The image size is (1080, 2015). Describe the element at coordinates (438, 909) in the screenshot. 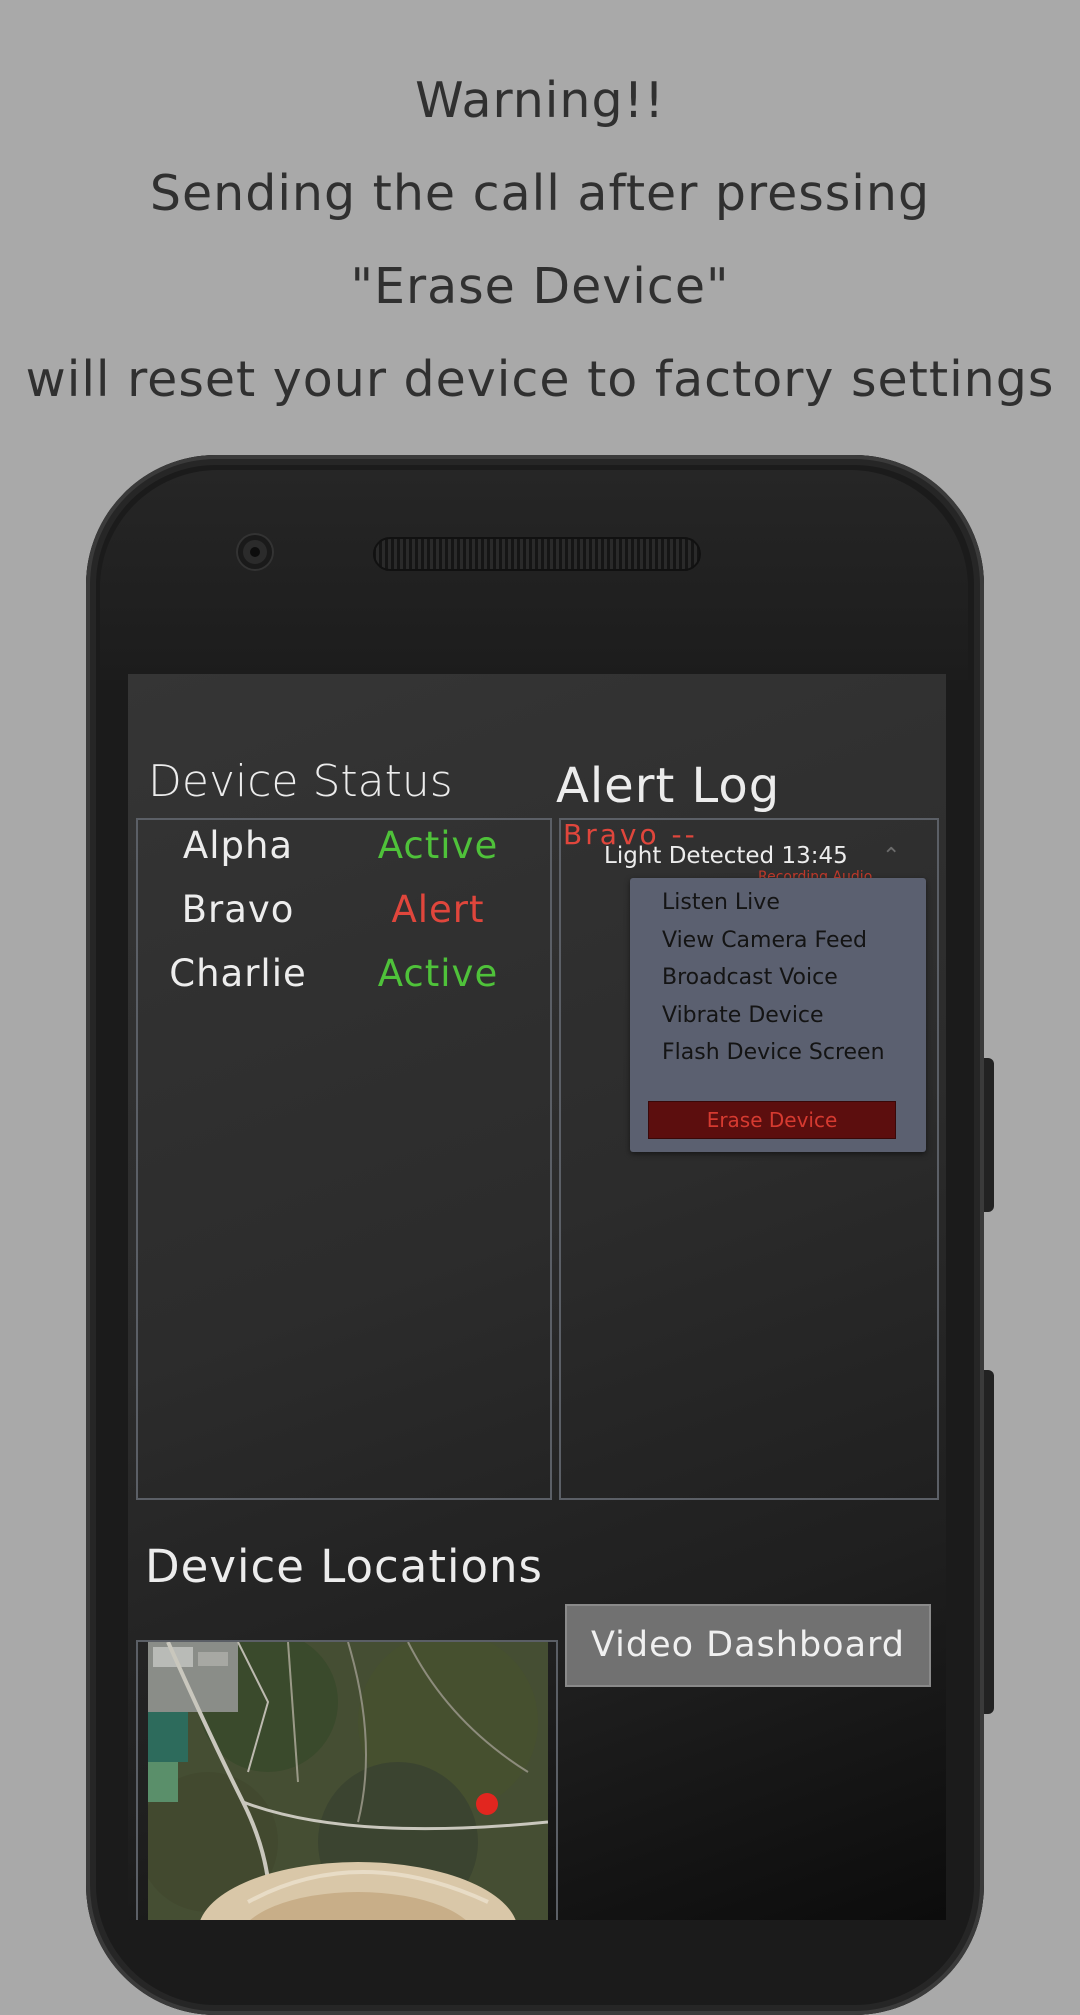

I see `device-status-value: Alert` at that location.